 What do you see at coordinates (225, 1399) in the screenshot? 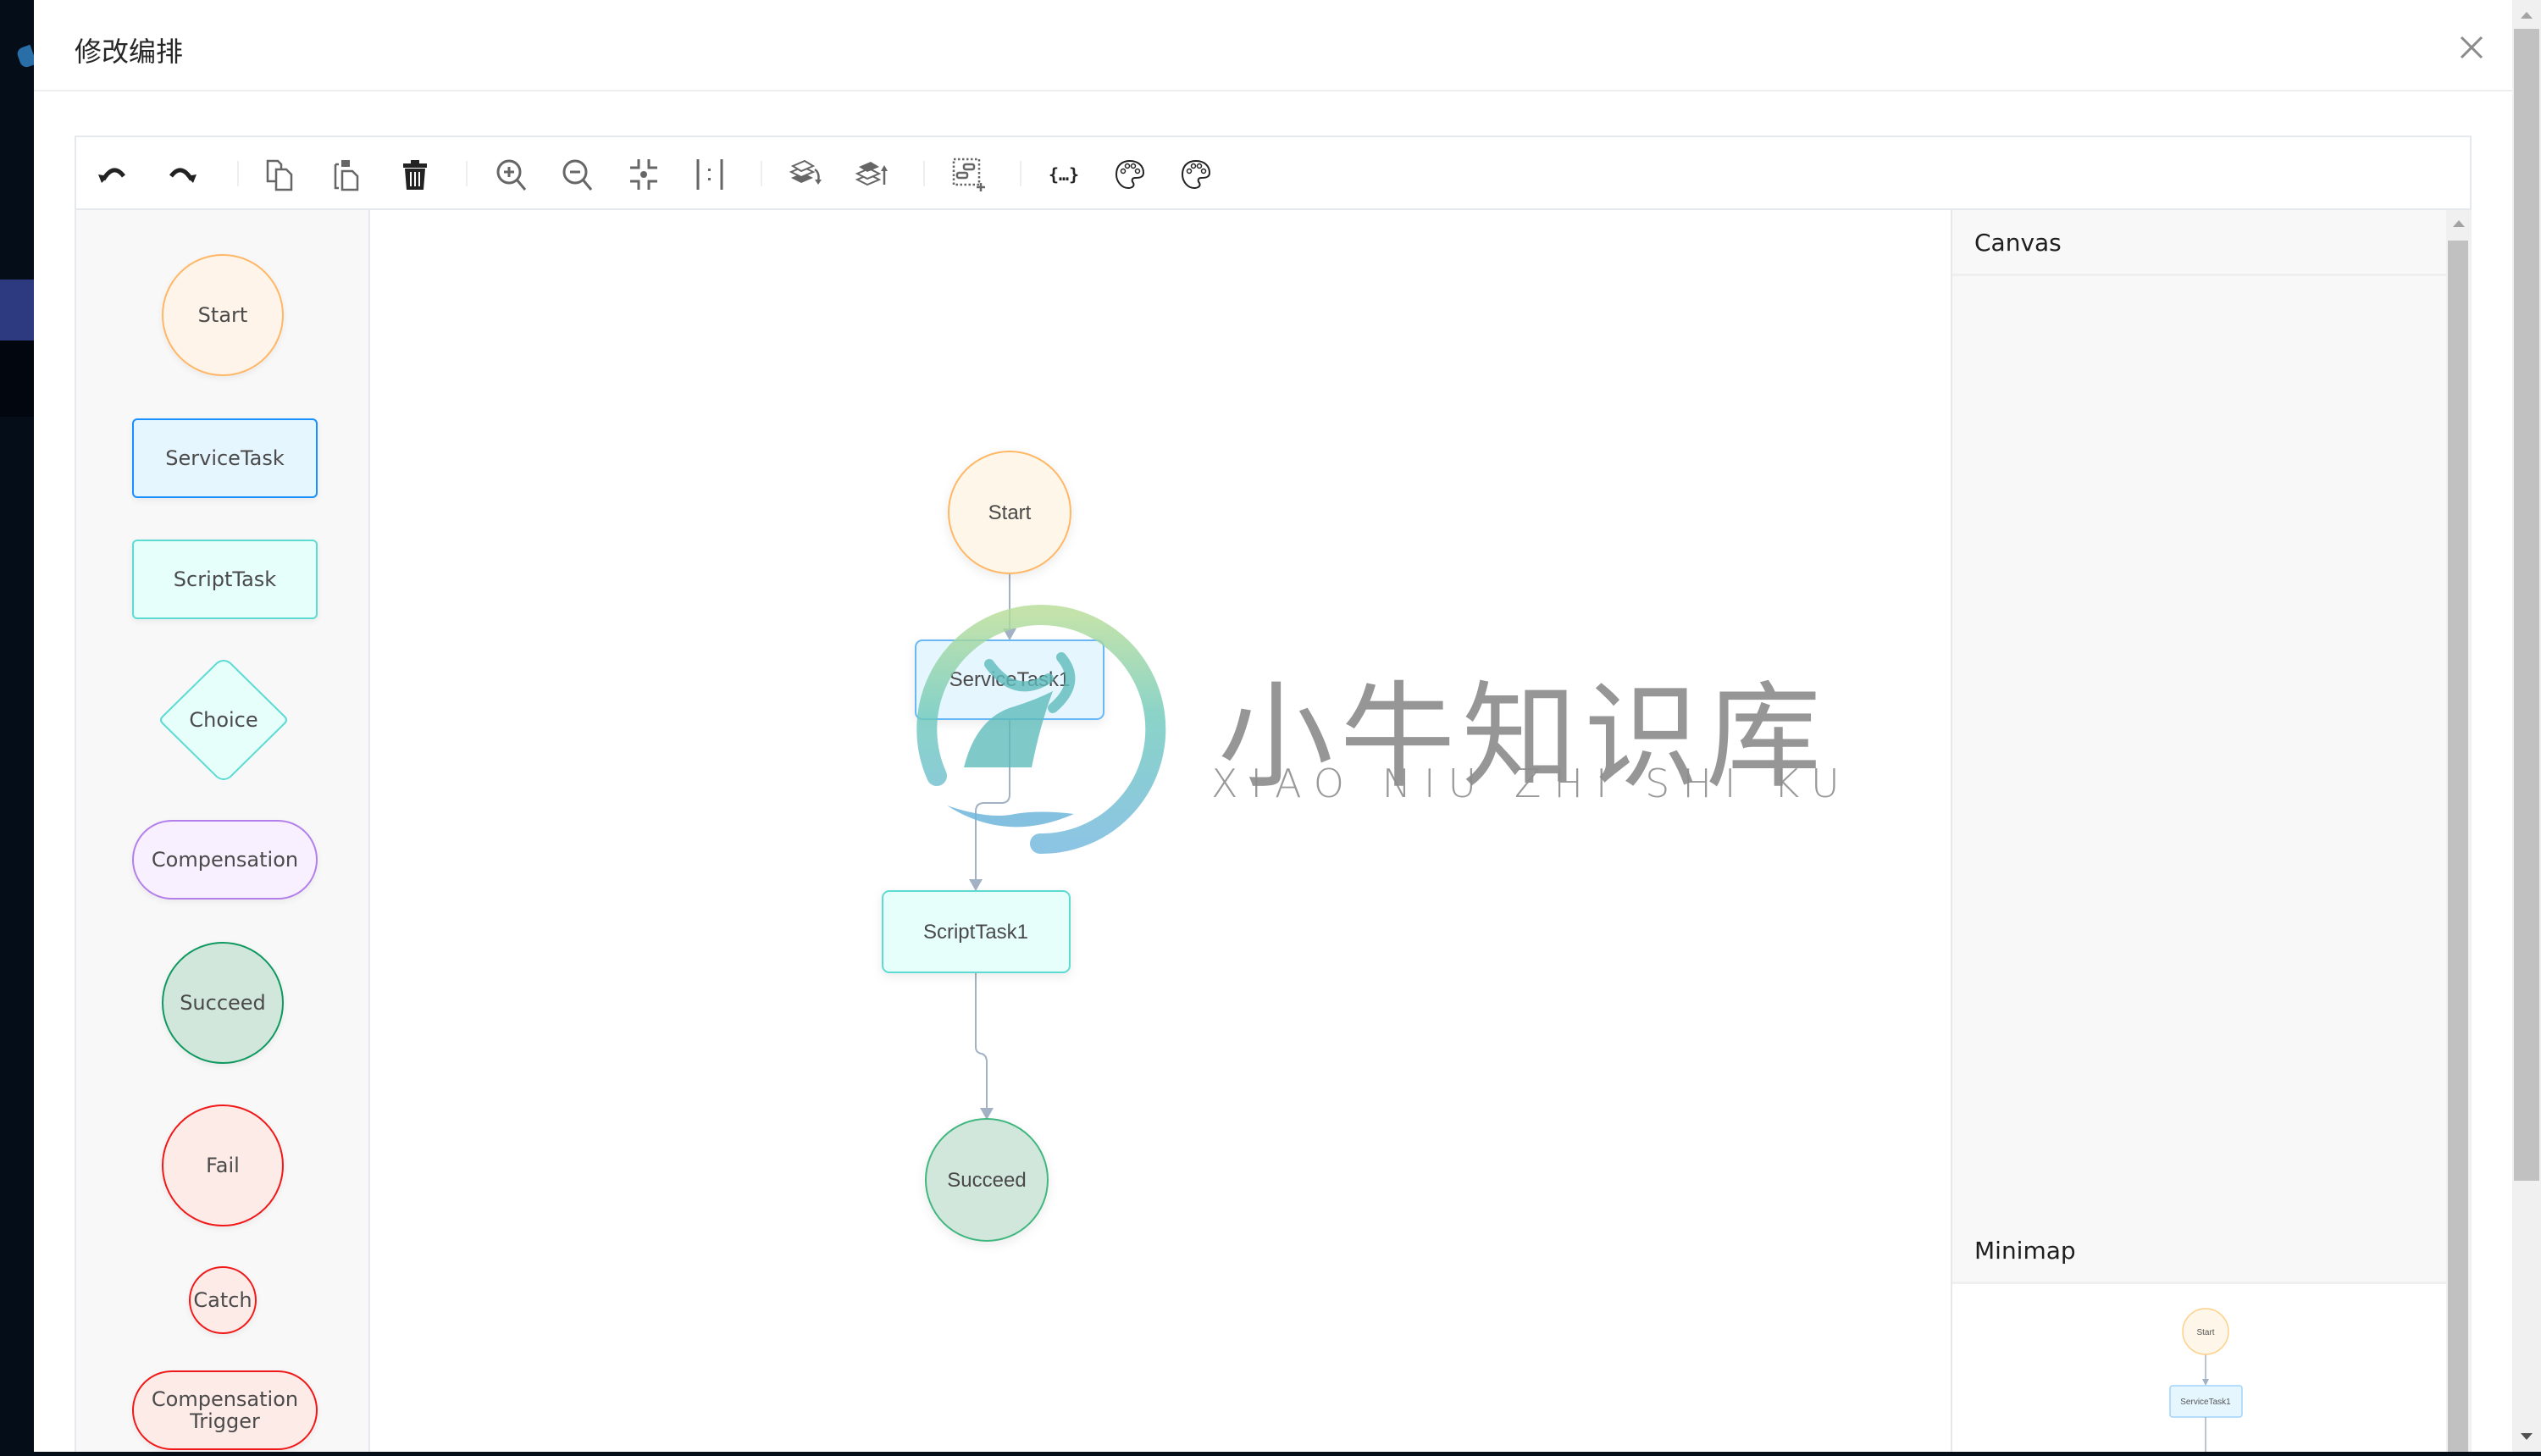
I see `palette-item-label-line1: Compensation` at bounding box center [225, 1399].